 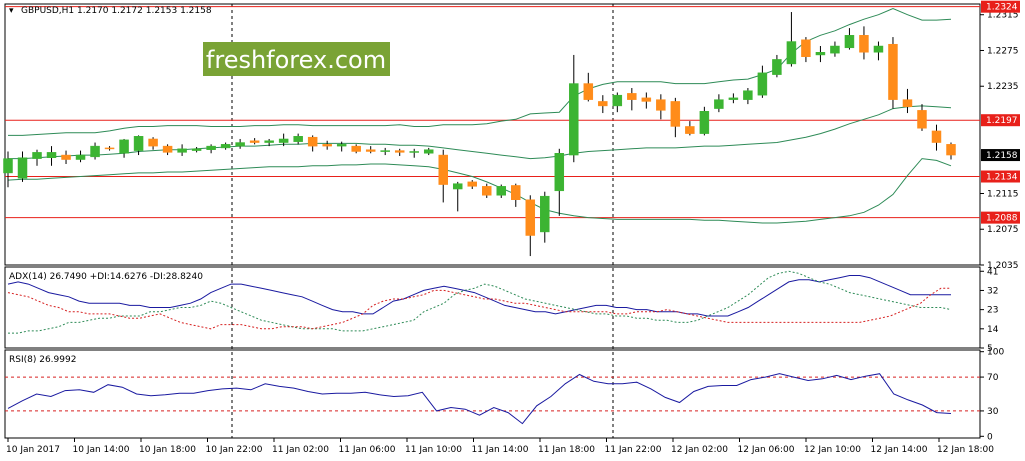 What do you see at coordinates (832, 450) in the screenshot?
I see `time-tick-label: 12 Jan 10:00` at bounding box center [832, 450].